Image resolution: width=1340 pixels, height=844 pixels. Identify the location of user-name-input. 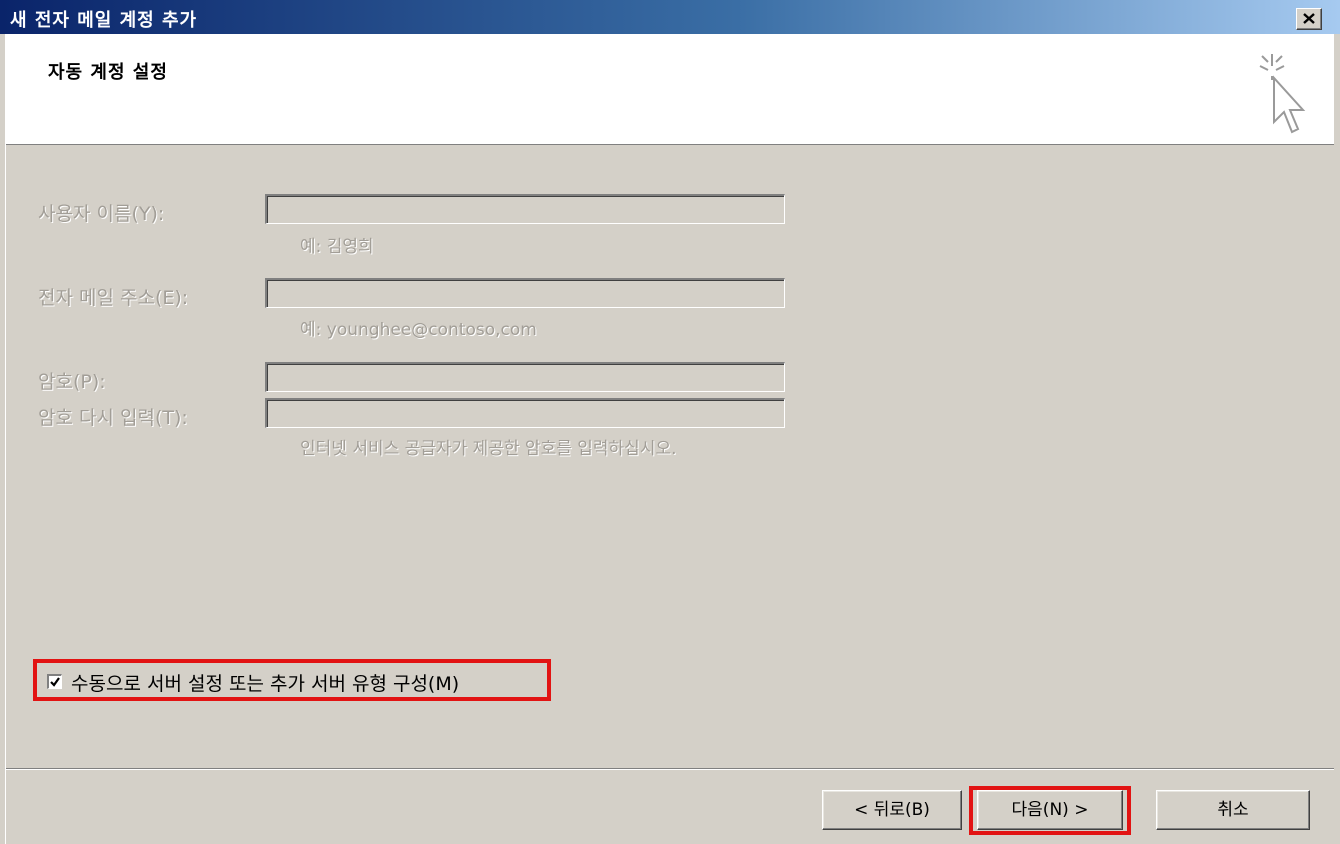
(525, 209).